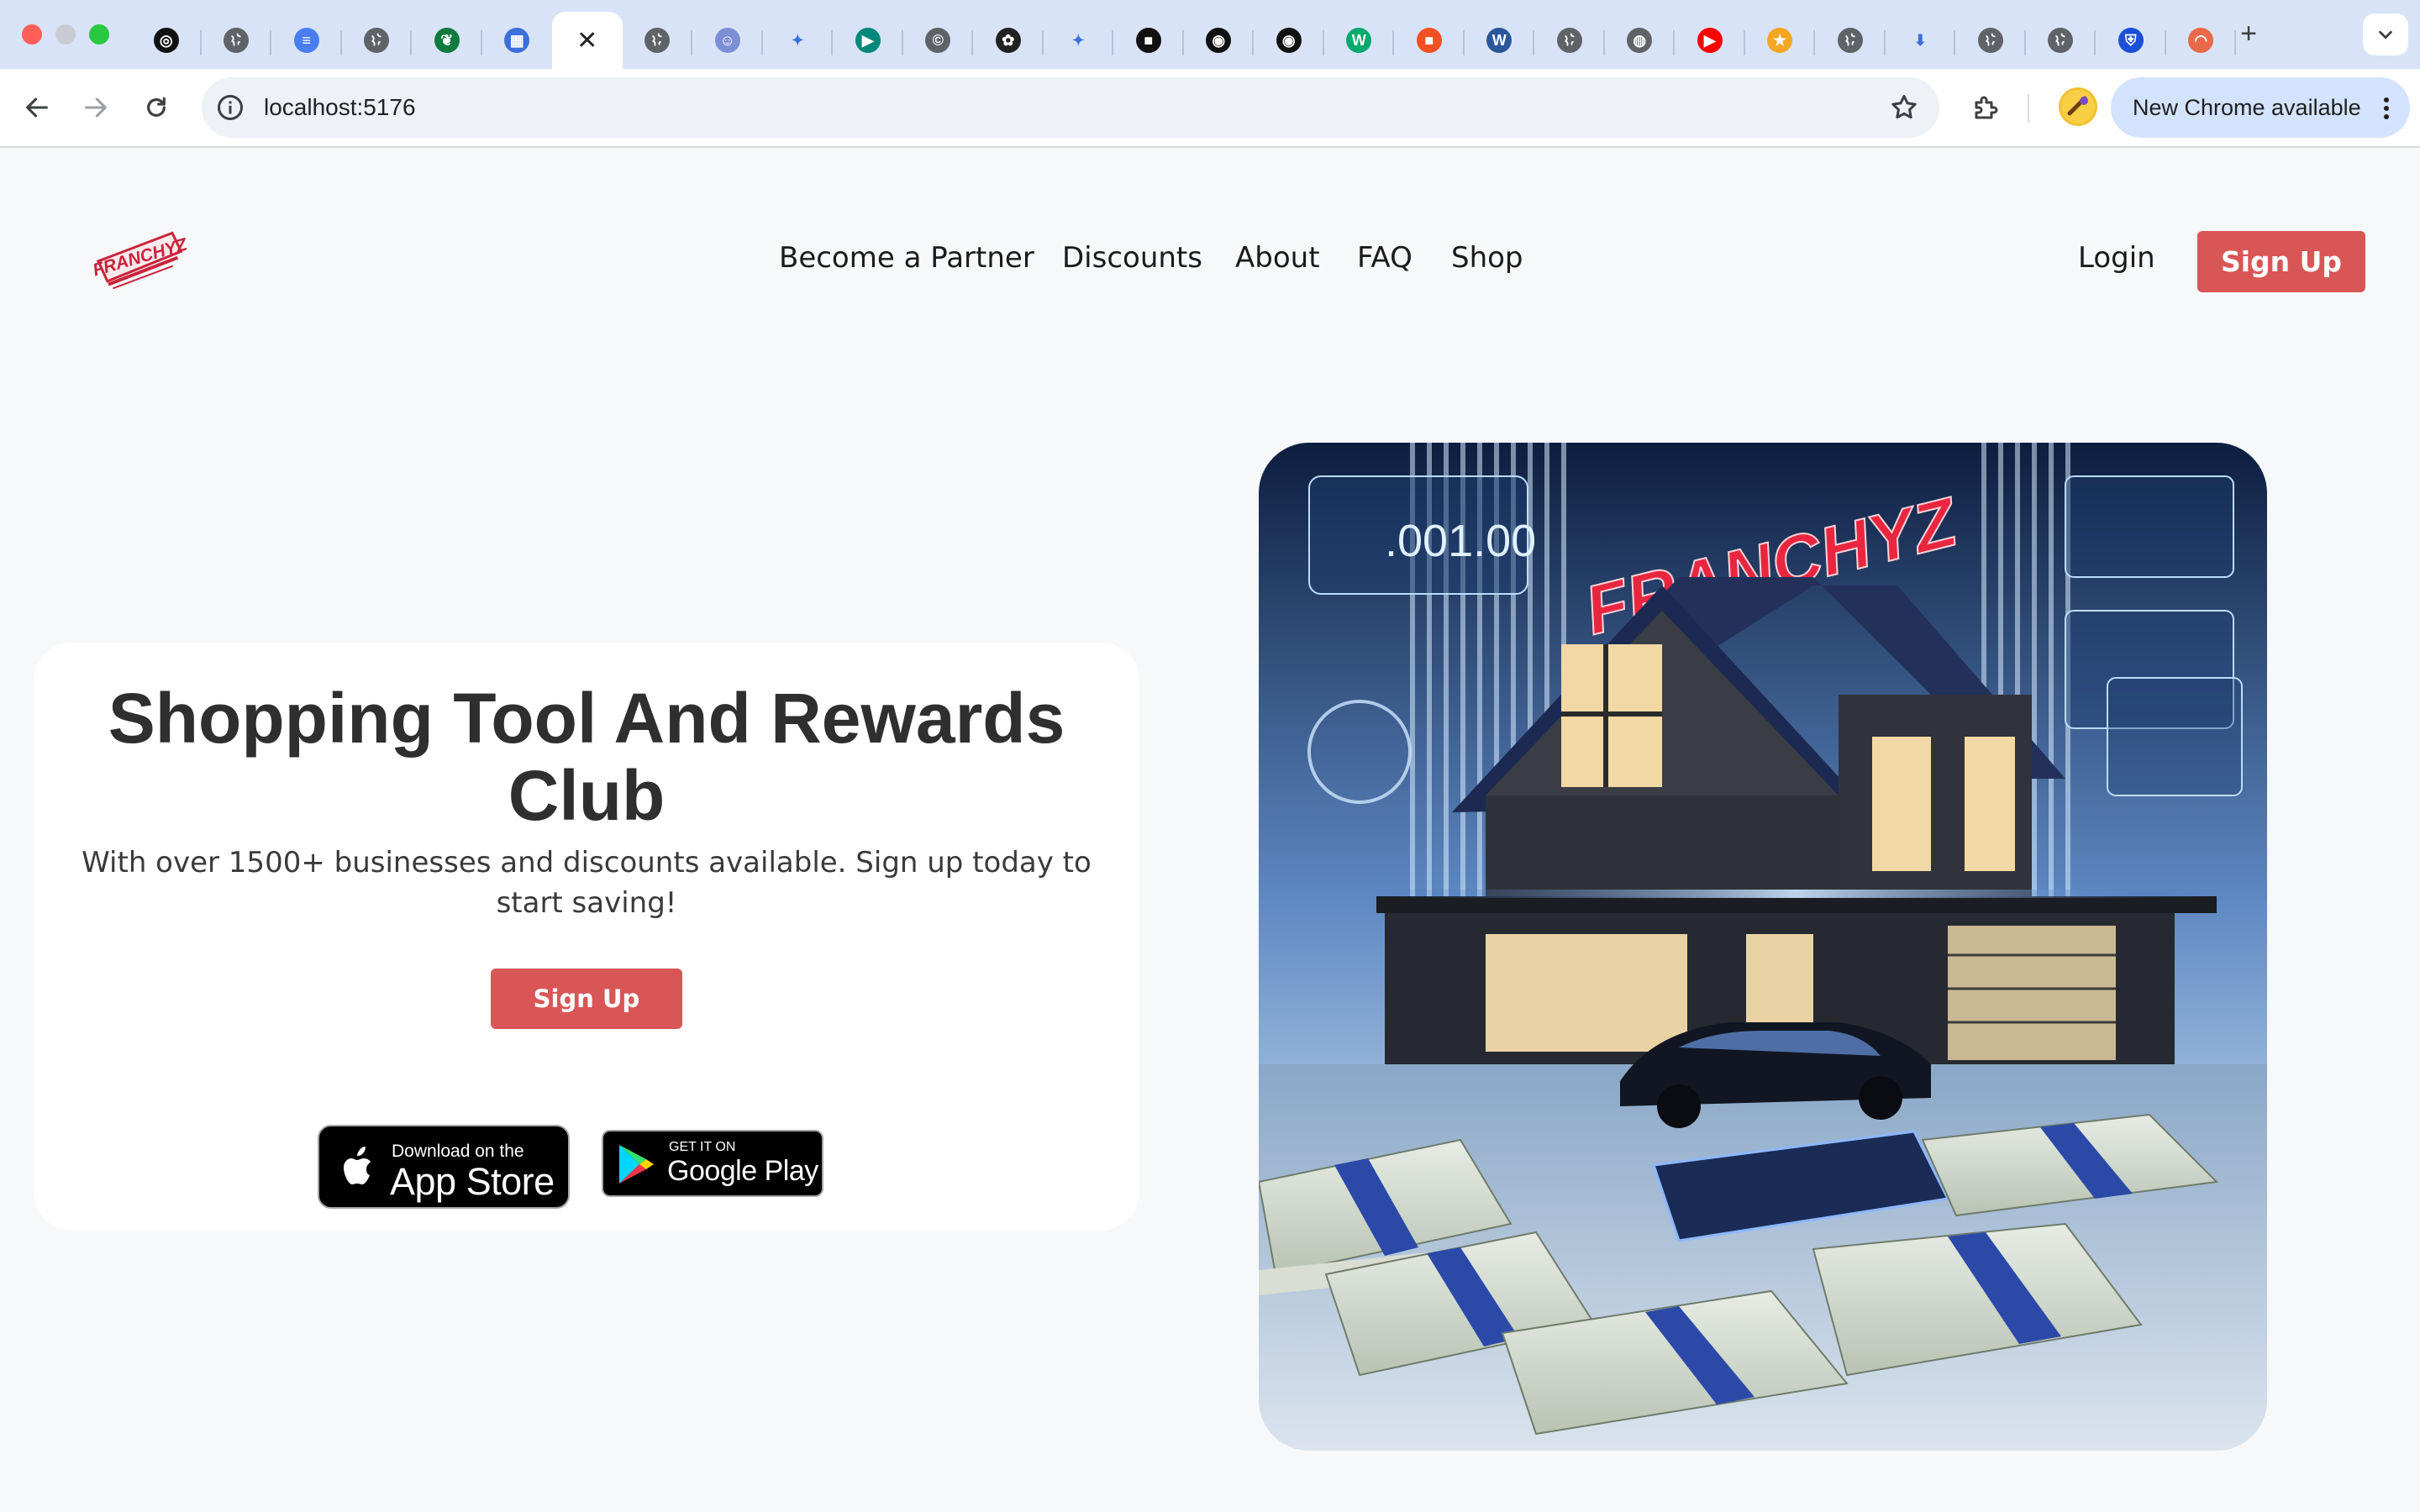 Image resolution: width=2420 pixels, height=1512 pixels. I want to click on forward-button, so click(96, 107).